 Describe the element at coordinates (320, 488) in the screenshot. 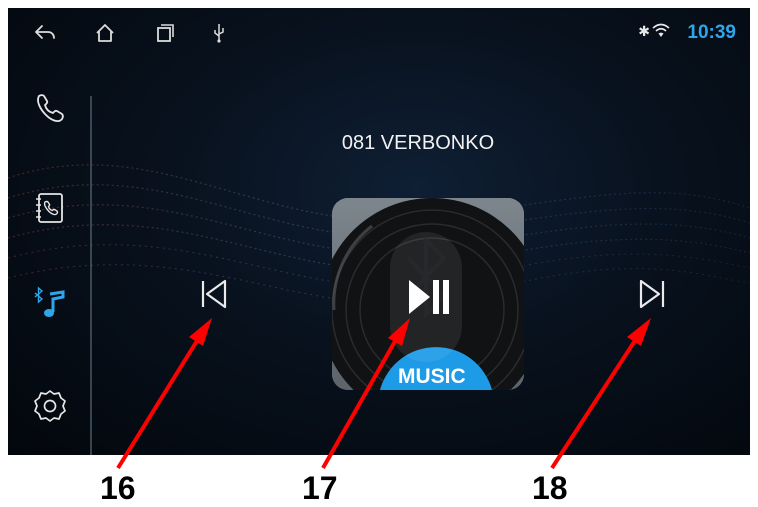

I see `callout-label-17: 17` at that location.